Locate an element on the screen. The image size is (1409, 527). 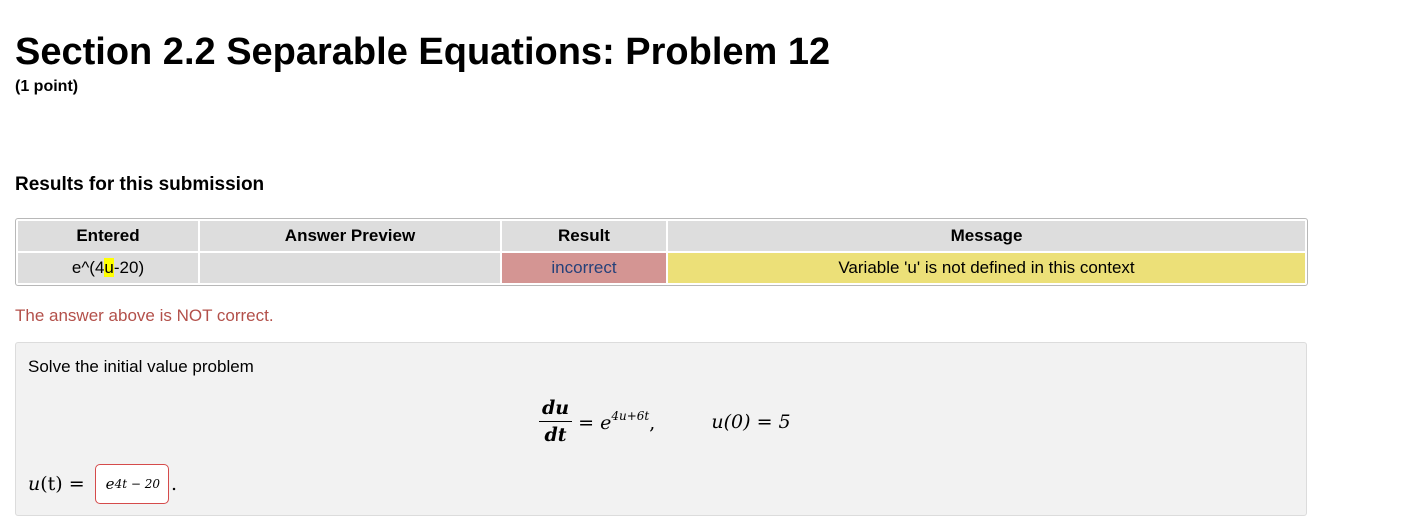
derivative-fraction: du dt is located at coordinates (556, 421).